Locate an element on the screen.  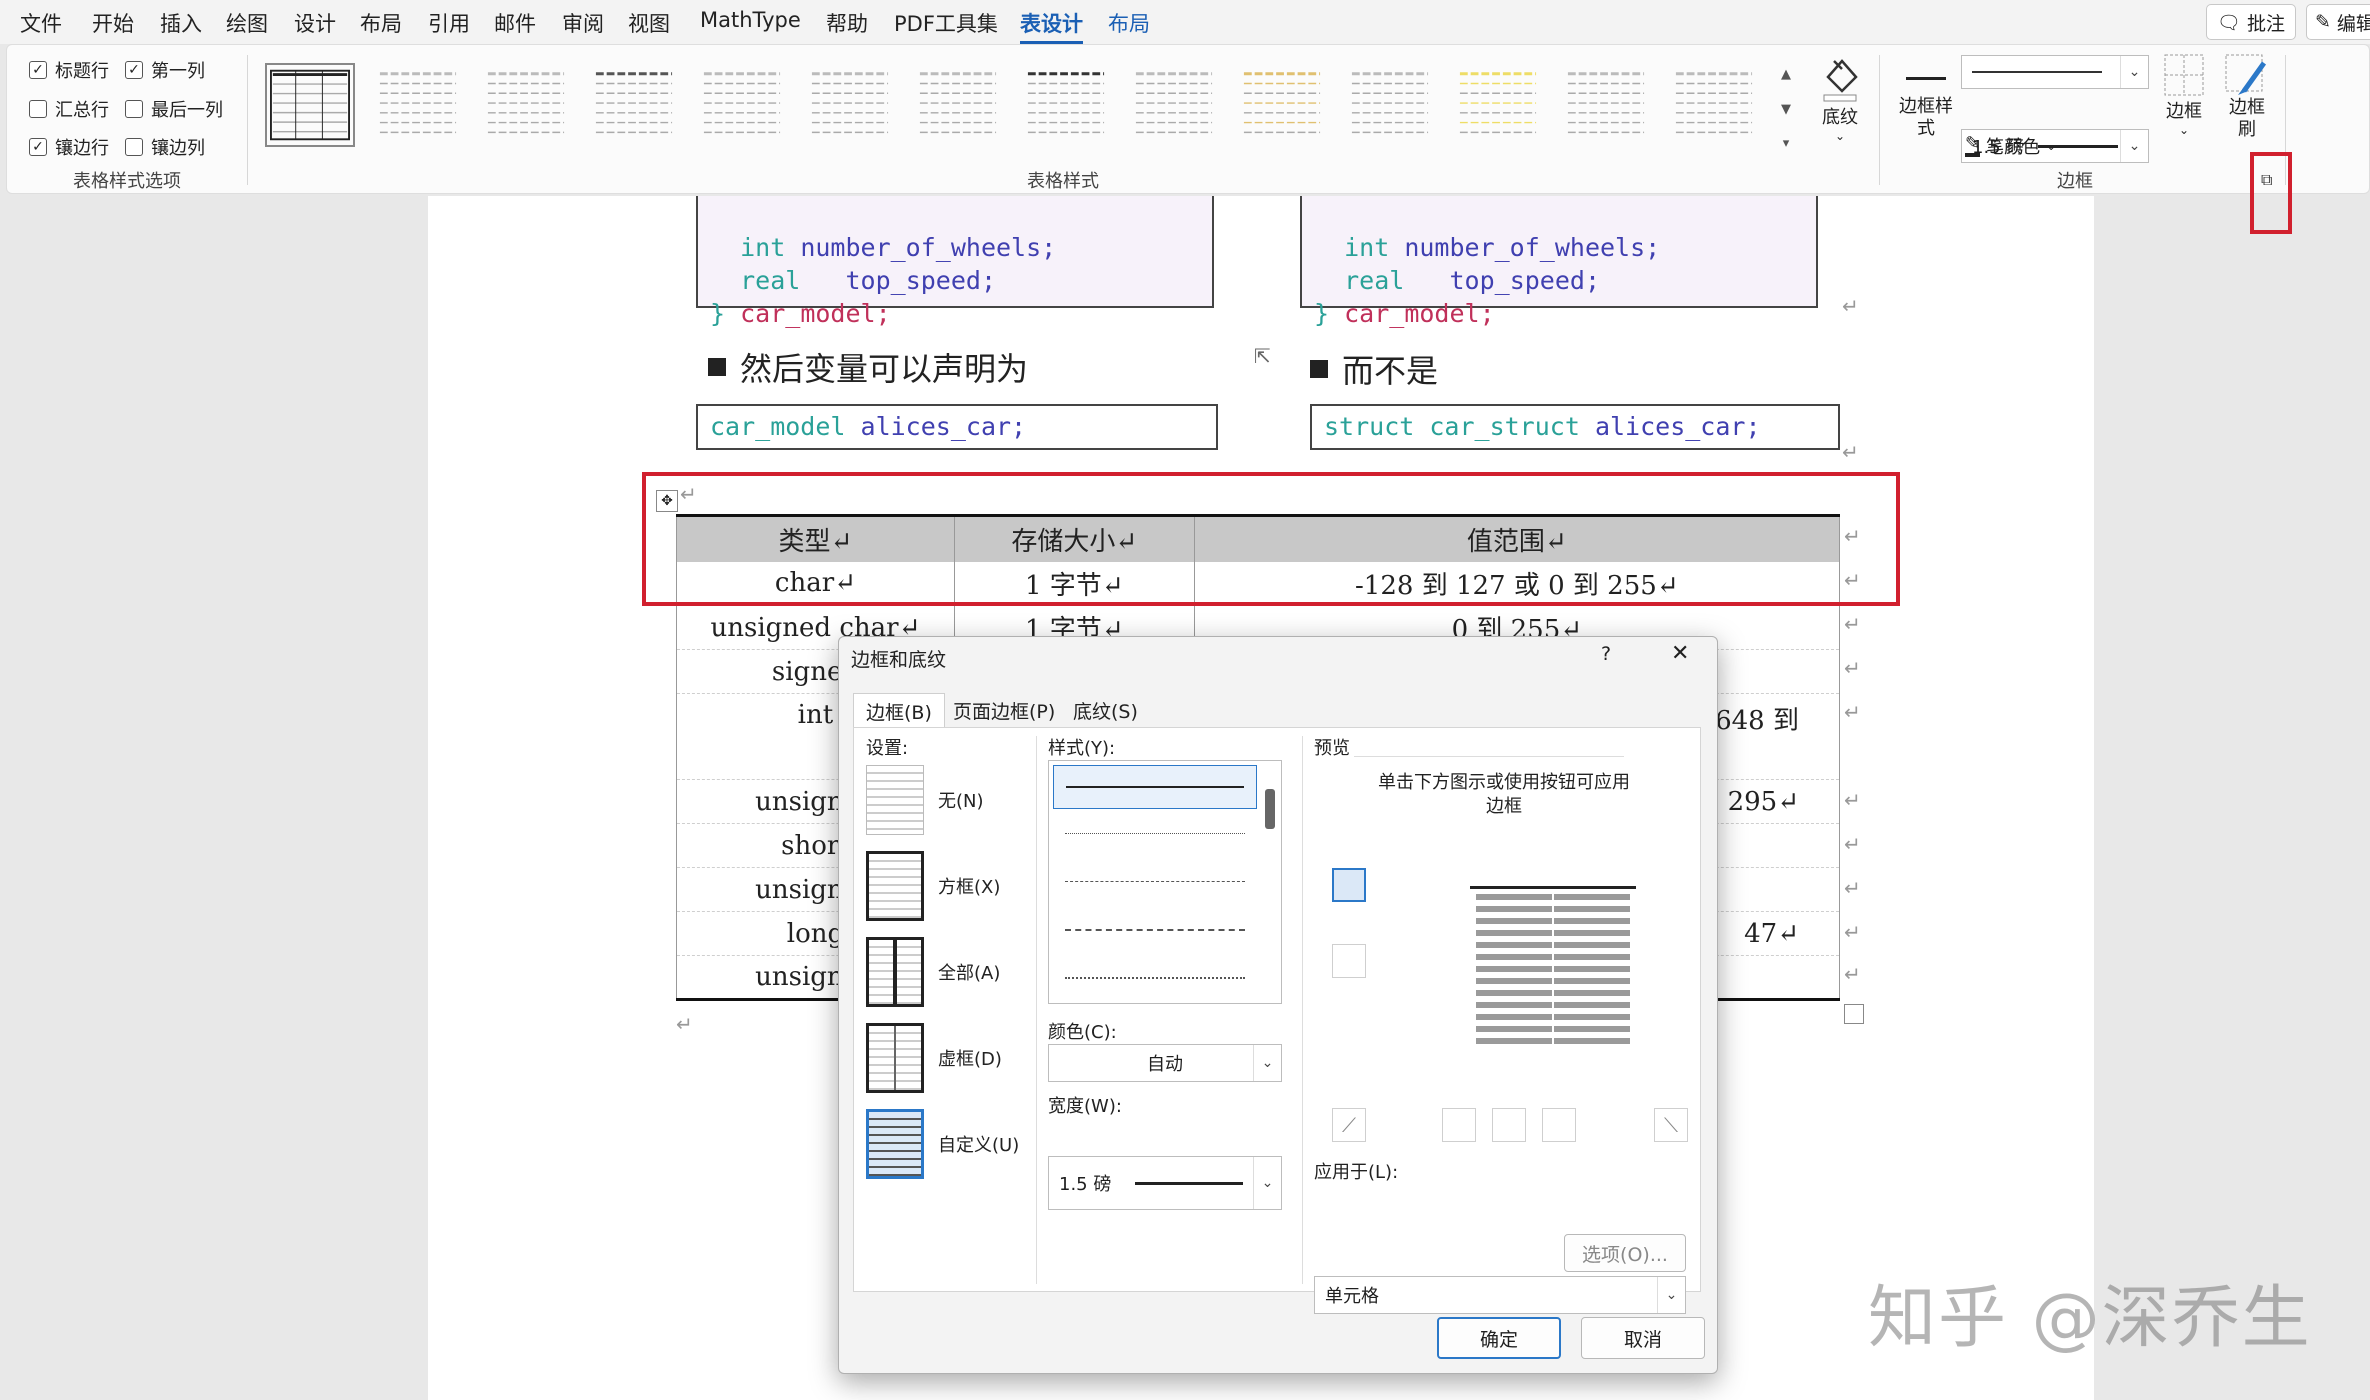
setting-custom: 自定义(U) is located at coordinates (951, 1144).